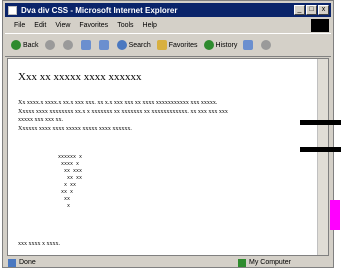 The width and height of the screenshot is (341, 270). Describe the element at coordinates (80, 77) in the screenshot. I see `page-heading: Xxx xx xxxxx xxxx xxxxxx` at that location.